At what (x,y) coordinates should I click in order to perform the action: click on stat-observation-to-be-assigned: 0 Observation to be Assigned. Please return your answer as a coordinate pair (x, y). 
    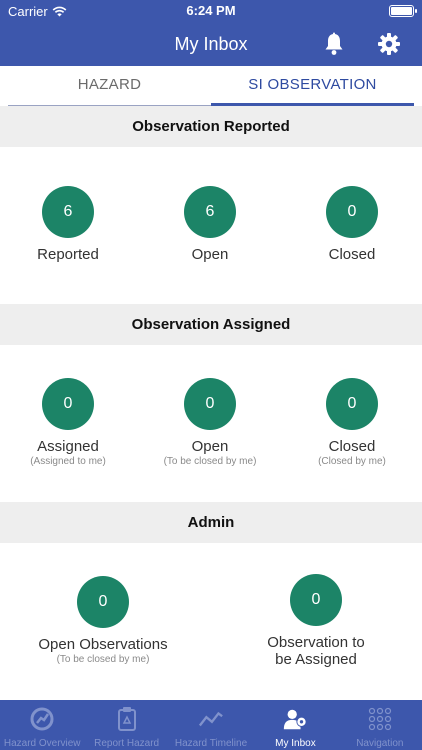
    Looking at the image, I should click on (316, 621).